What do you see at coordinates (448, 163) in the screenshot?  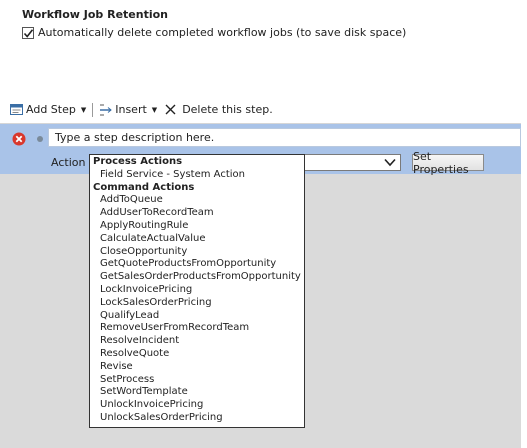 I see `set-properties-button: Set Properties` at bounding box center [448, 163].